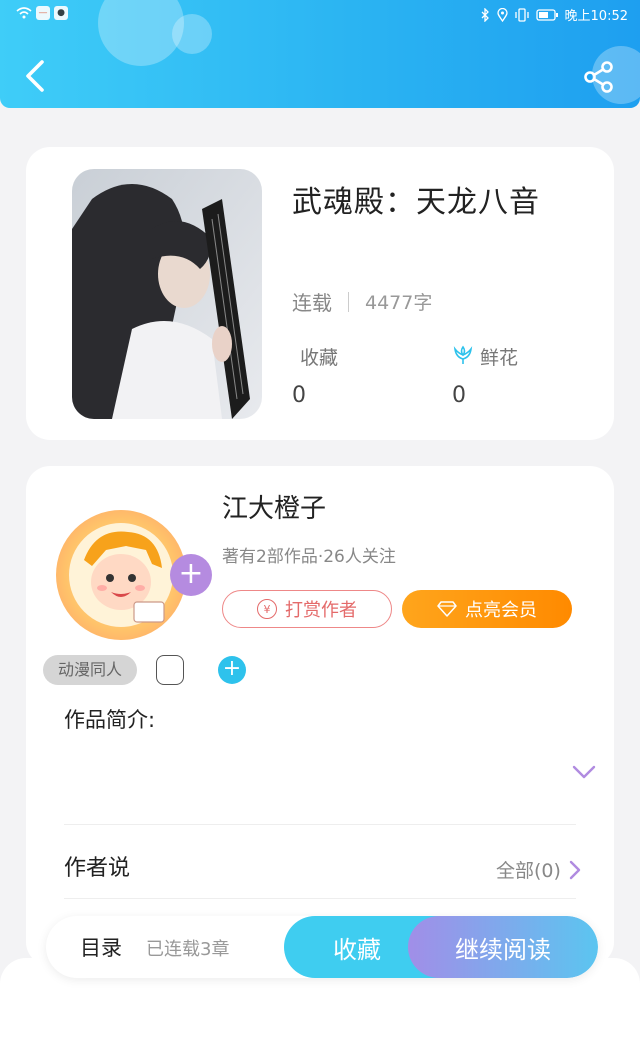  Describe the element at coordinates (320, 54) in the screenshot. I see `top-header: — ● 晚上10:52` at that location.